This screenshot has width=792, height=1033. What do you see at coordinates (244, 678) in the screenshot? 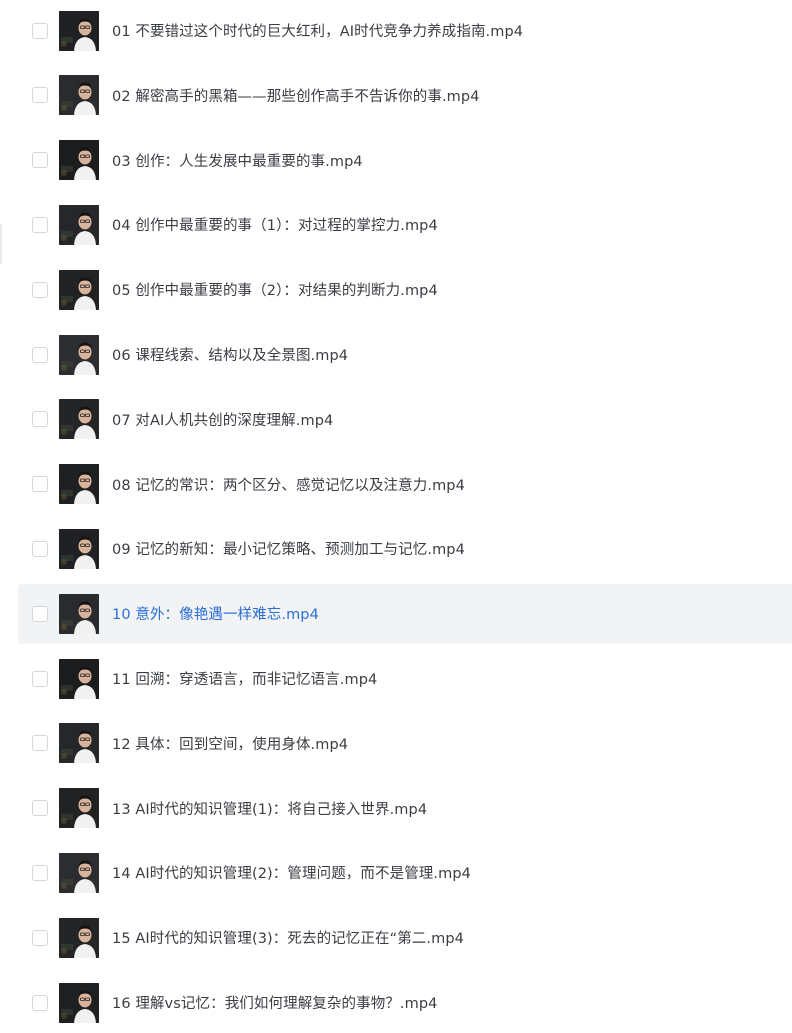
I see `file-name: 11 回溯：穿透语言，而非记忆语言.mp4` at bounding box center [244, 678].